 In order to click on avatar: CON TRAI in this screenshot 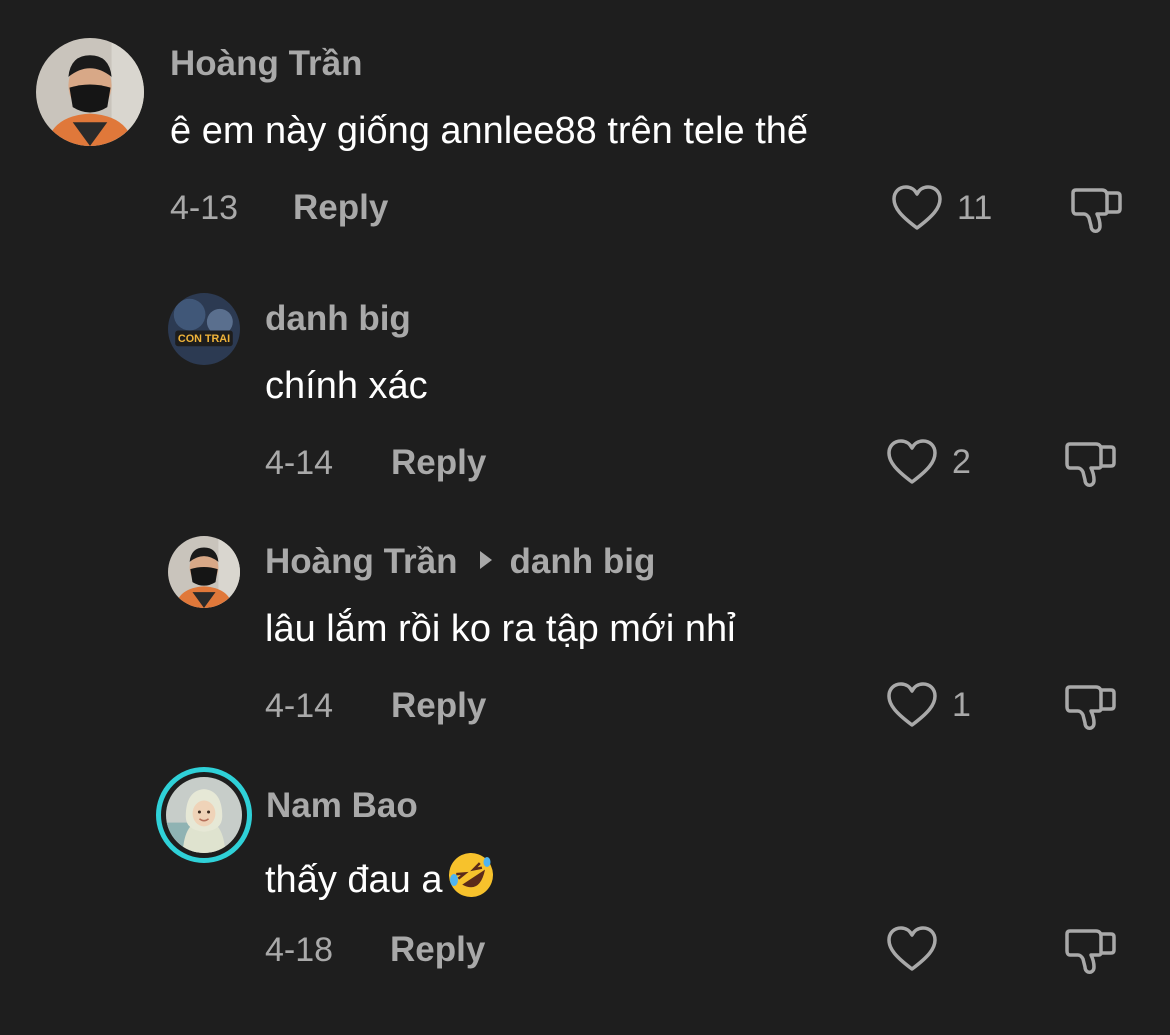, I will do `click(204, 329)`.